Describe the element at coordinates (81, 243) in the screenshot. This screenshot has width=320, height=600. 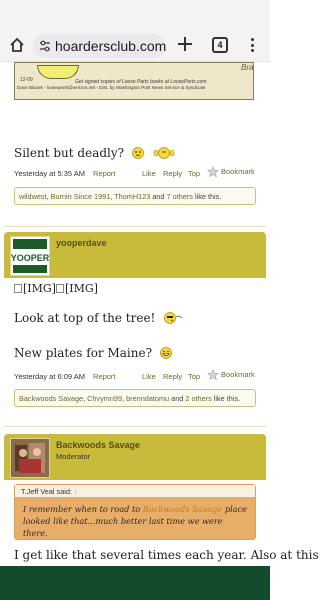
I see `username-link: yooperdave` at that location.